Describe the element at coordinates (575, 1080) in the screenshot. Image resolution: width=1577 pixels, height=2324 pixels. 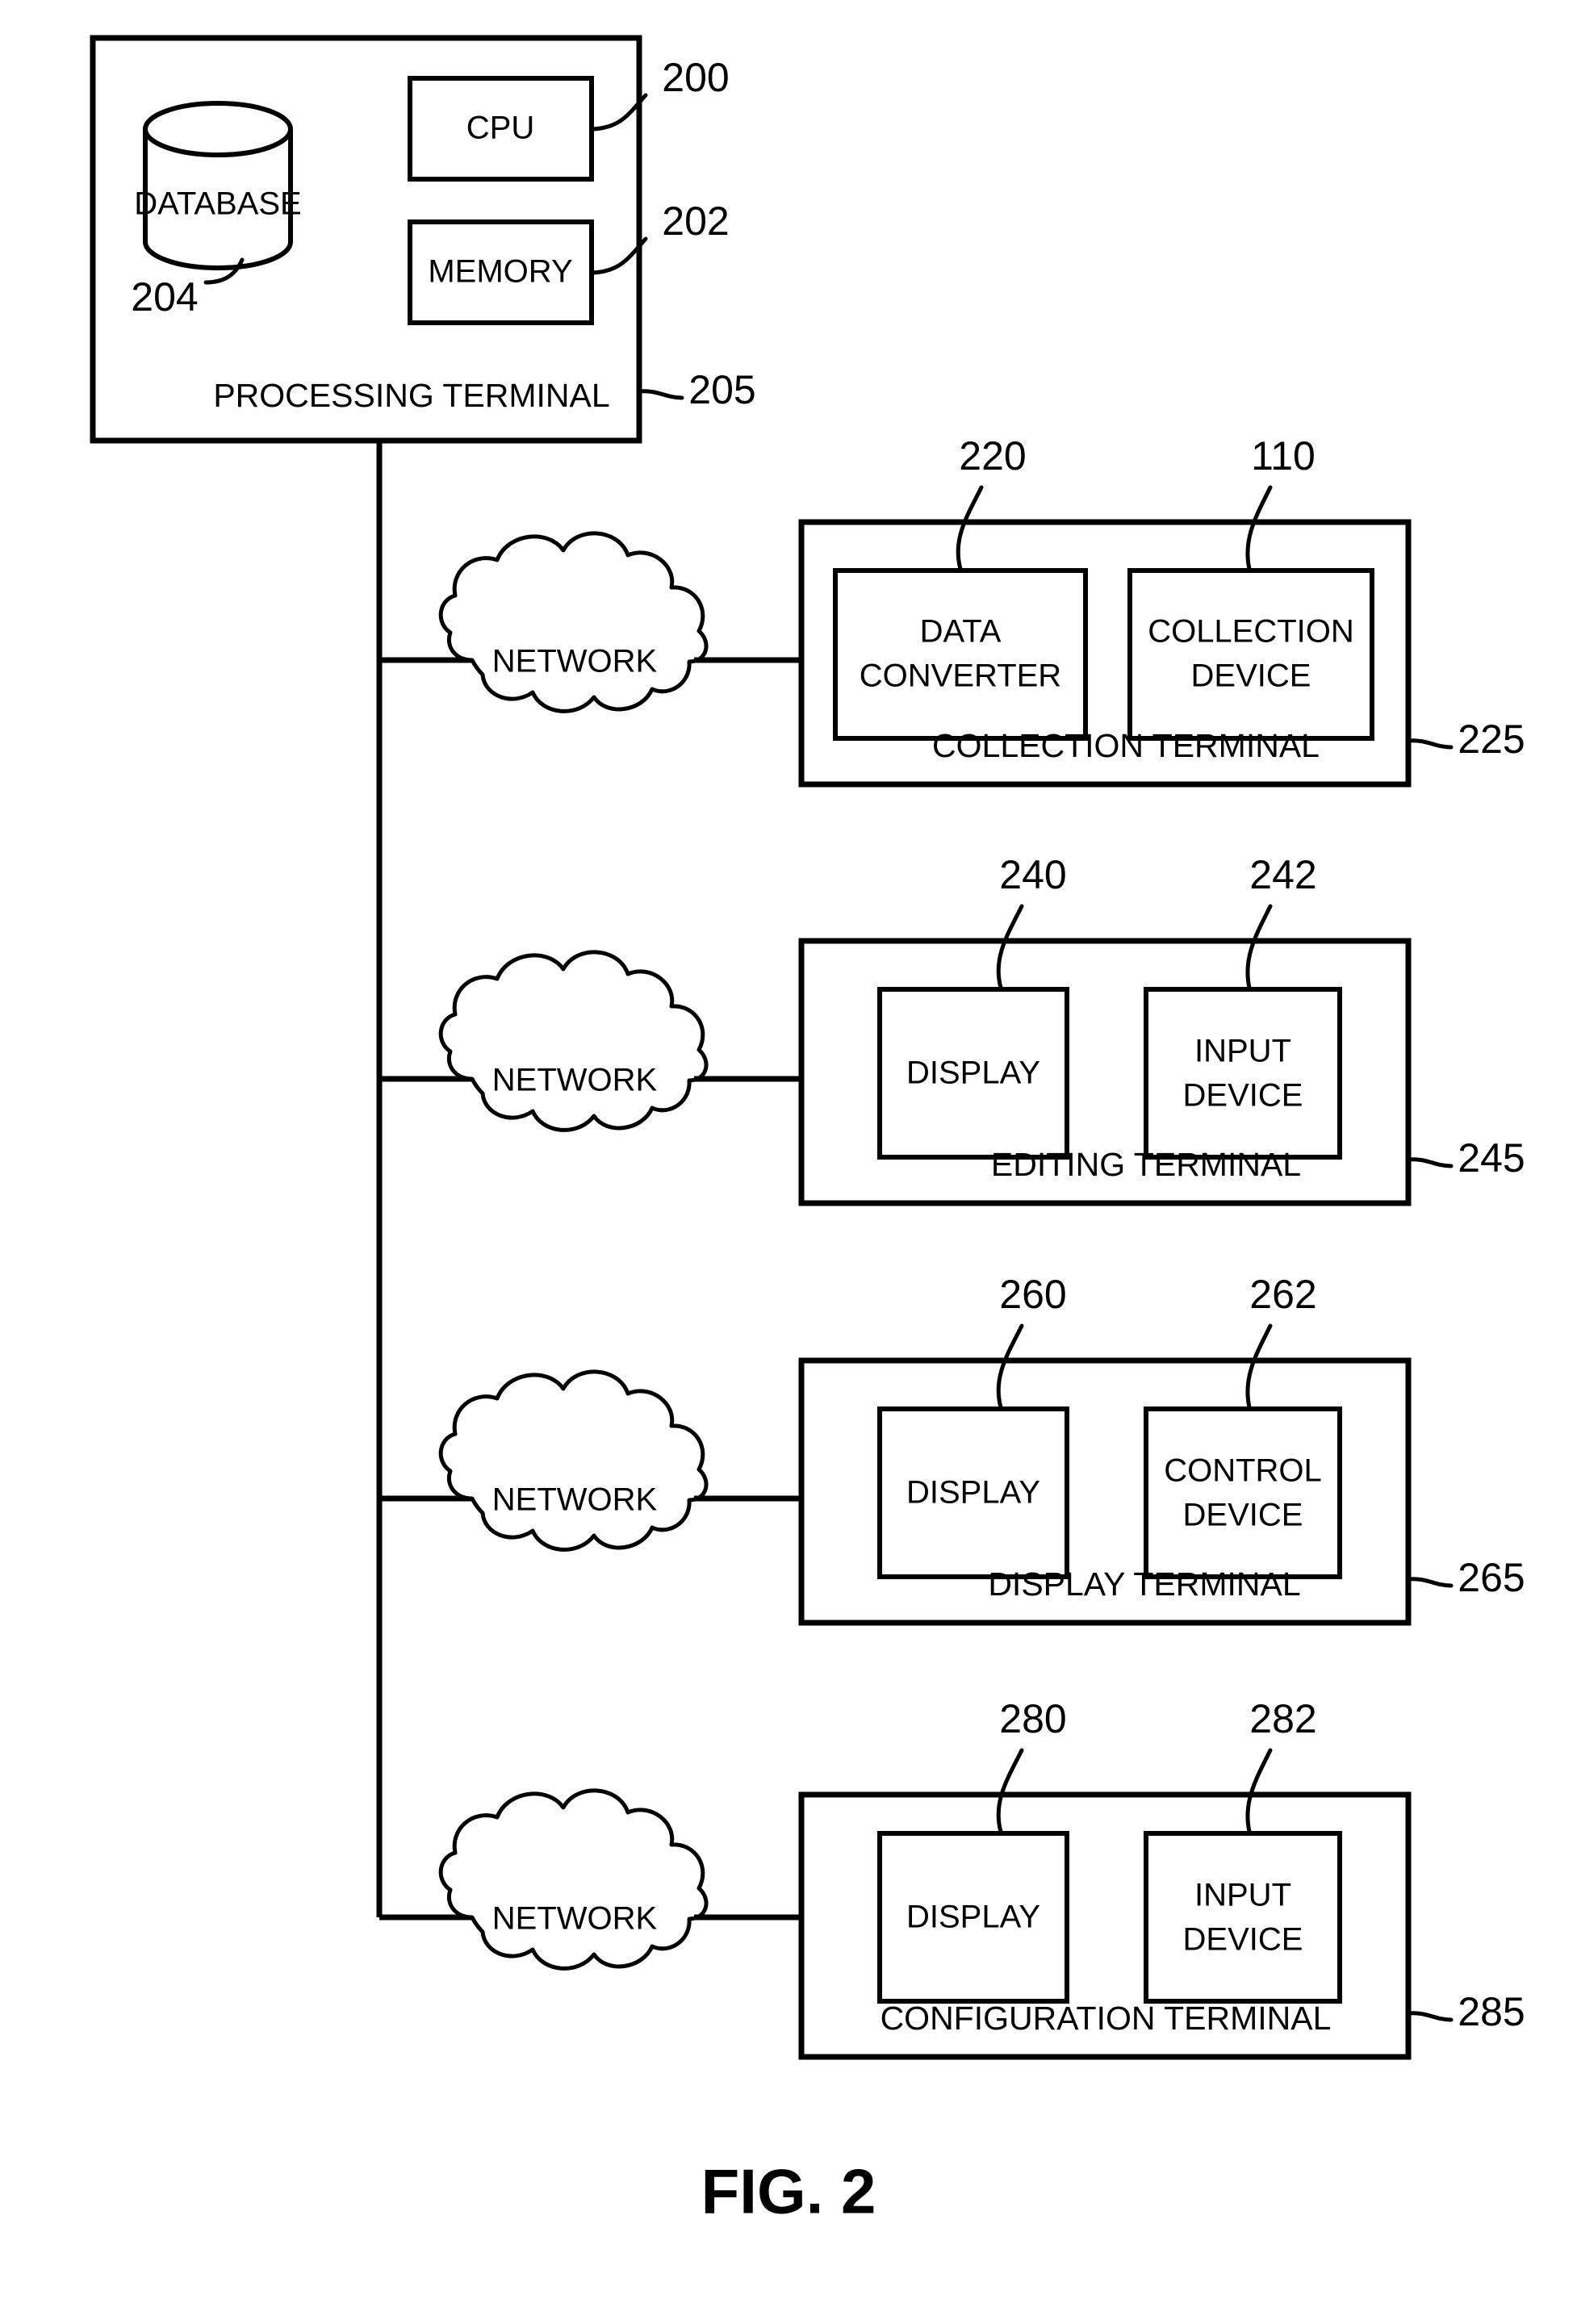
I see `network-2-label: NETWORK` at that location.